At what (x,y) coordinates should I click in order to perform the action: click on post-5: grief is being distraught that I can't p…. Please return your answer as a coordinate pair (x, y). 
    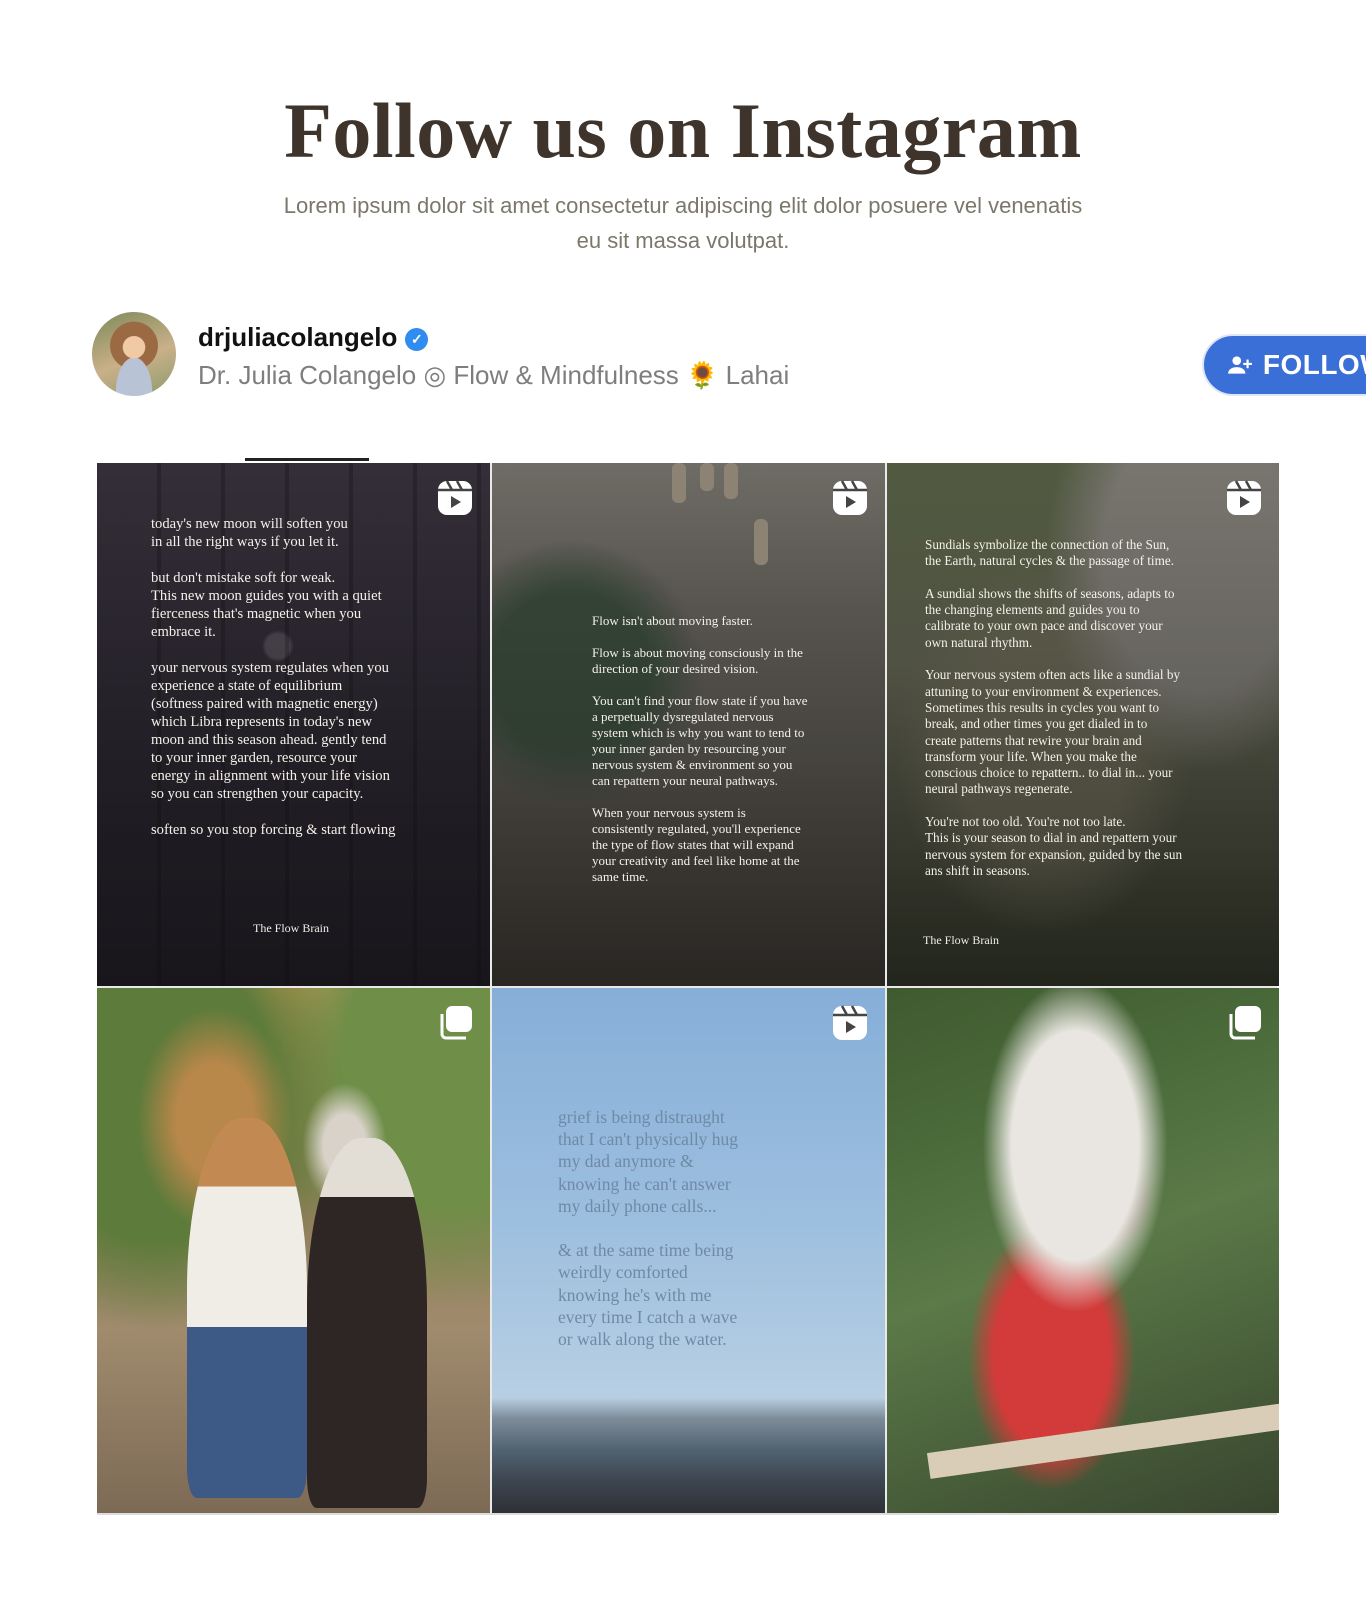
    Looking at the image, I should click on (688, 1250).